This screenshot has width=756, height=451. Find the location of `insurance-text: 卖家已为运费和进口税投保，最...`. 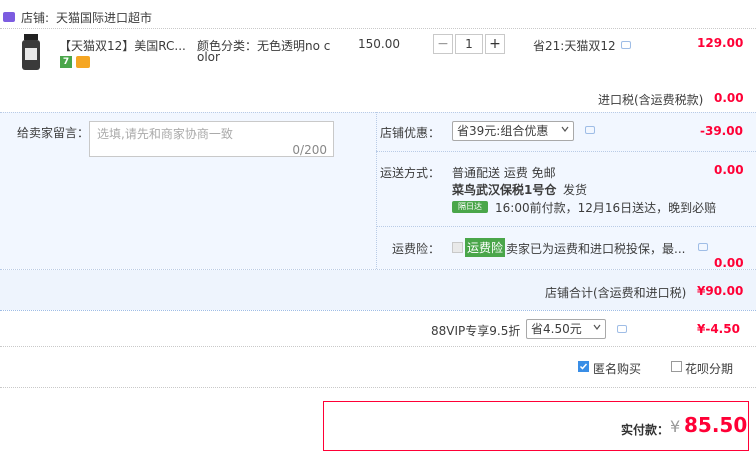

insurance-text: 卖家已为运费和进口税投保，最... is located at coordinates (596, 249).